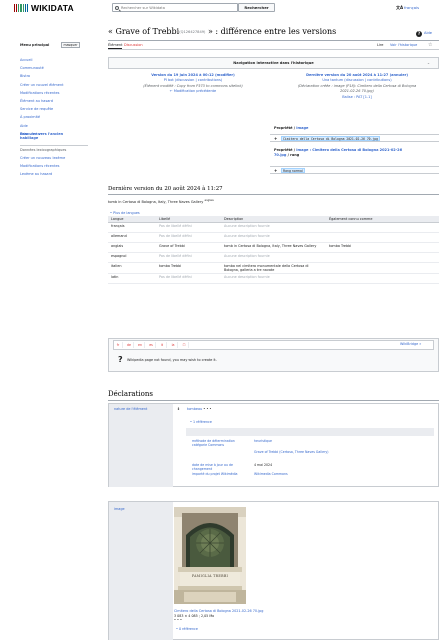  I want to click on sidebar-item: Service de requête, so click(55, 109).